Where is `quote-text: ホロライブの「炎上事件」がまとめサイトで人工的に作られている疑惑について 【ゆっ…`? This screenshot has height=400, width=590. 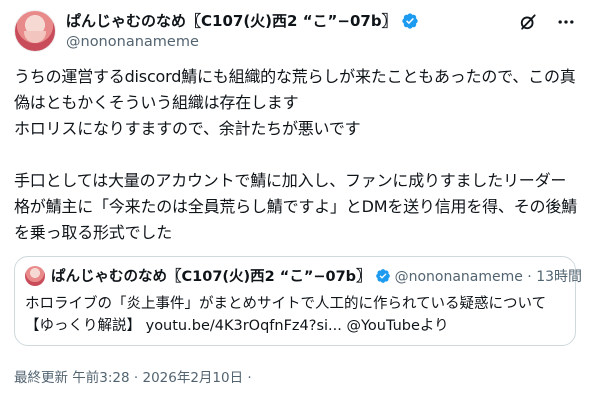
quote-text: ホロライブの「炎上事件」がまとめサイトで人工的に作られている疑惑について 【ゆっ… is located at coordinates (286, 315).